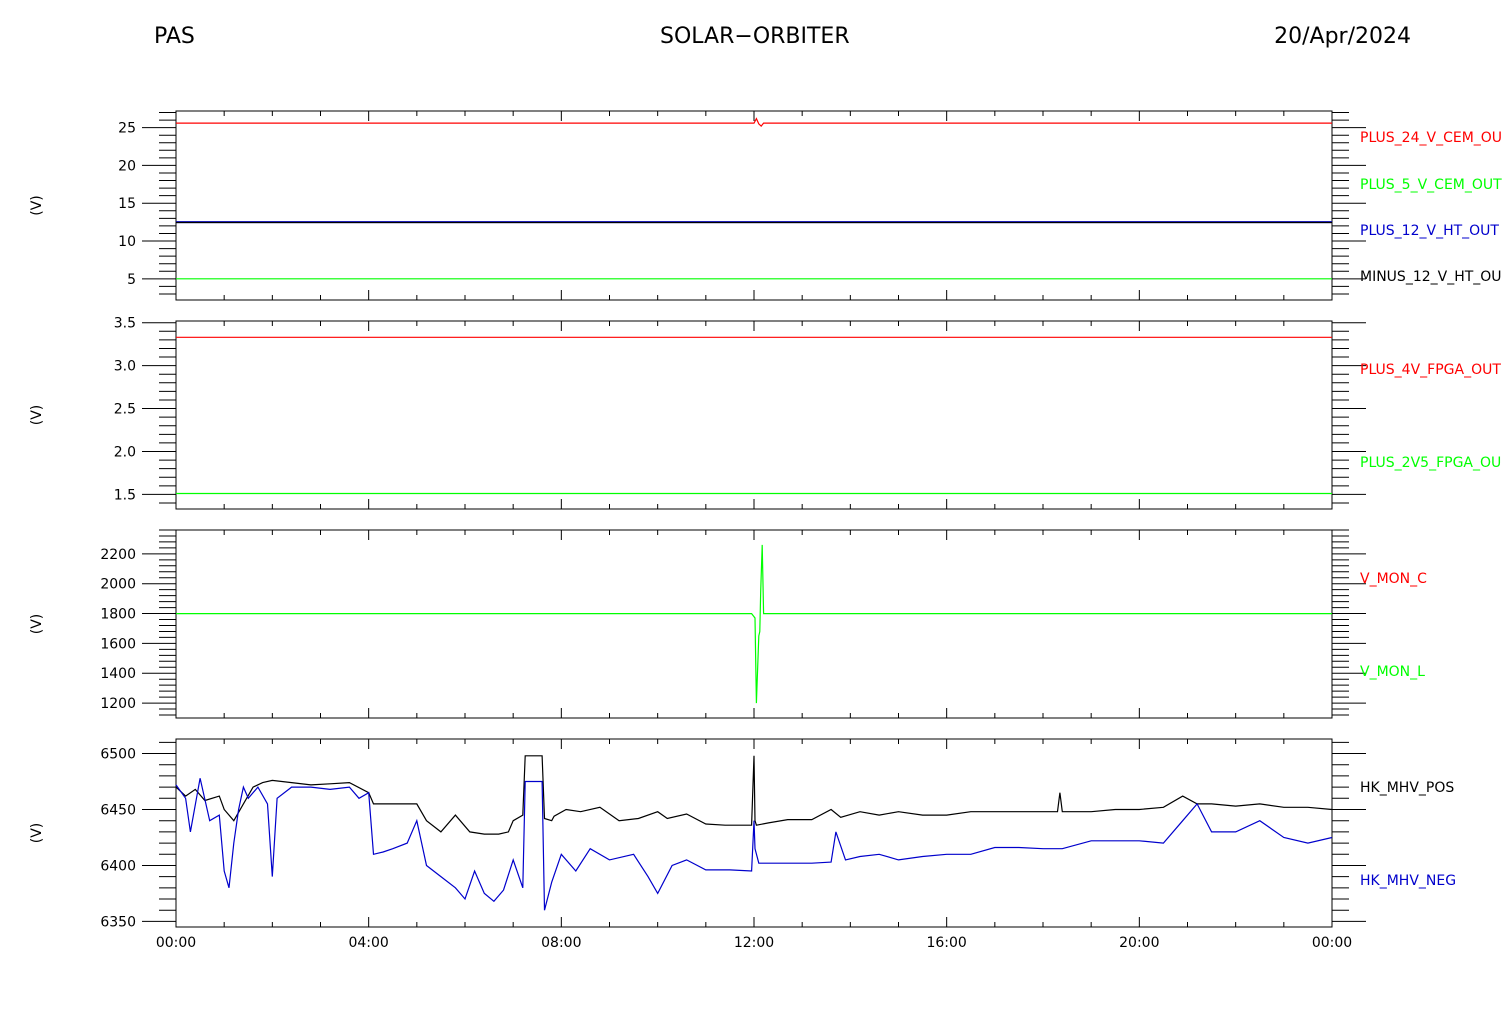  I want to click on legend-label-hk-mhv-pos: HK_MHV_POS, so click(1407, 788).